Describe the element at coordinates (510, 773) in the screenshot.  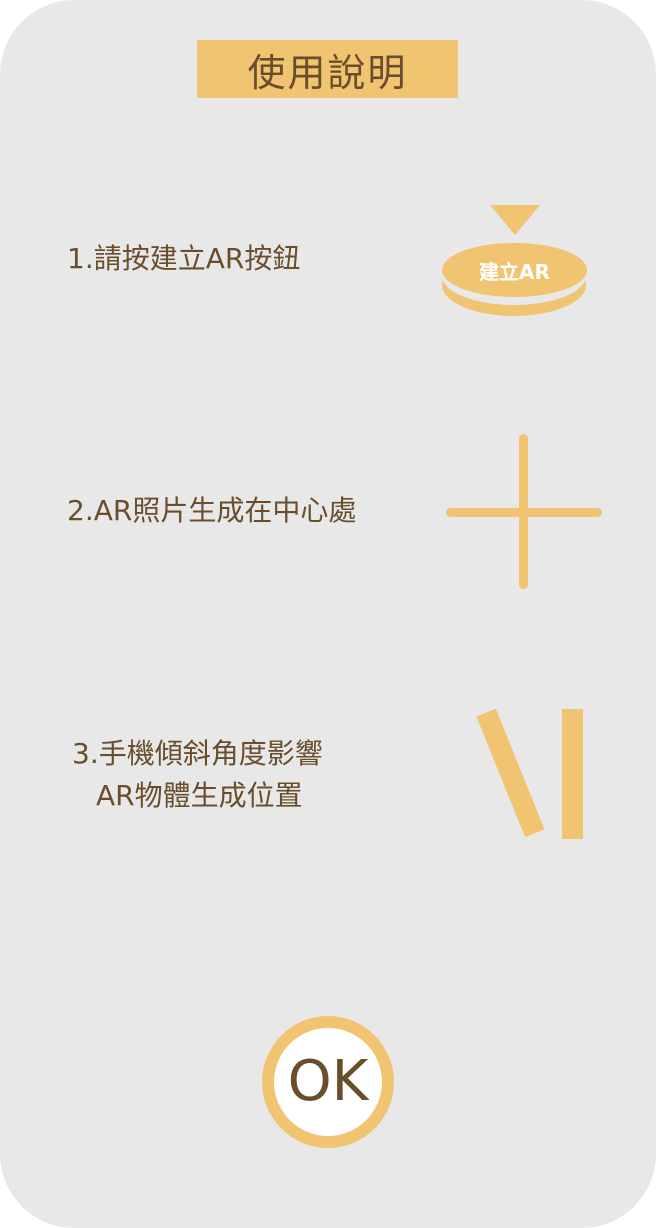
I see `tilted-bar-icon` at that location.